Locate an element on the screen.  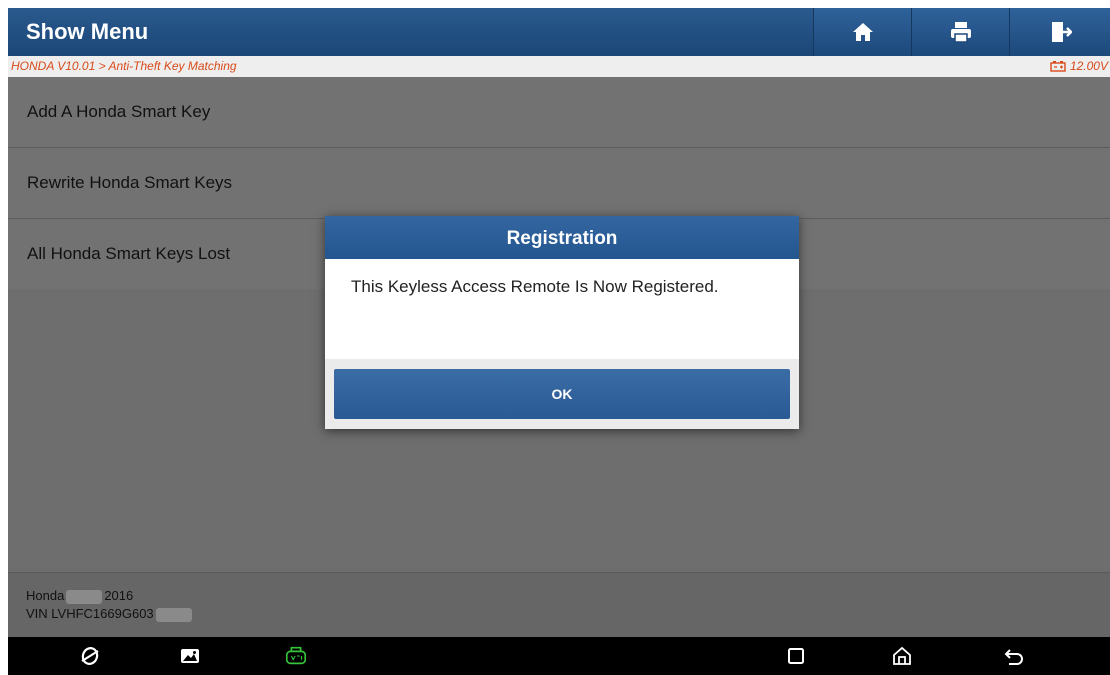
page-title: Show Menu is located at coordinates (87, 31).